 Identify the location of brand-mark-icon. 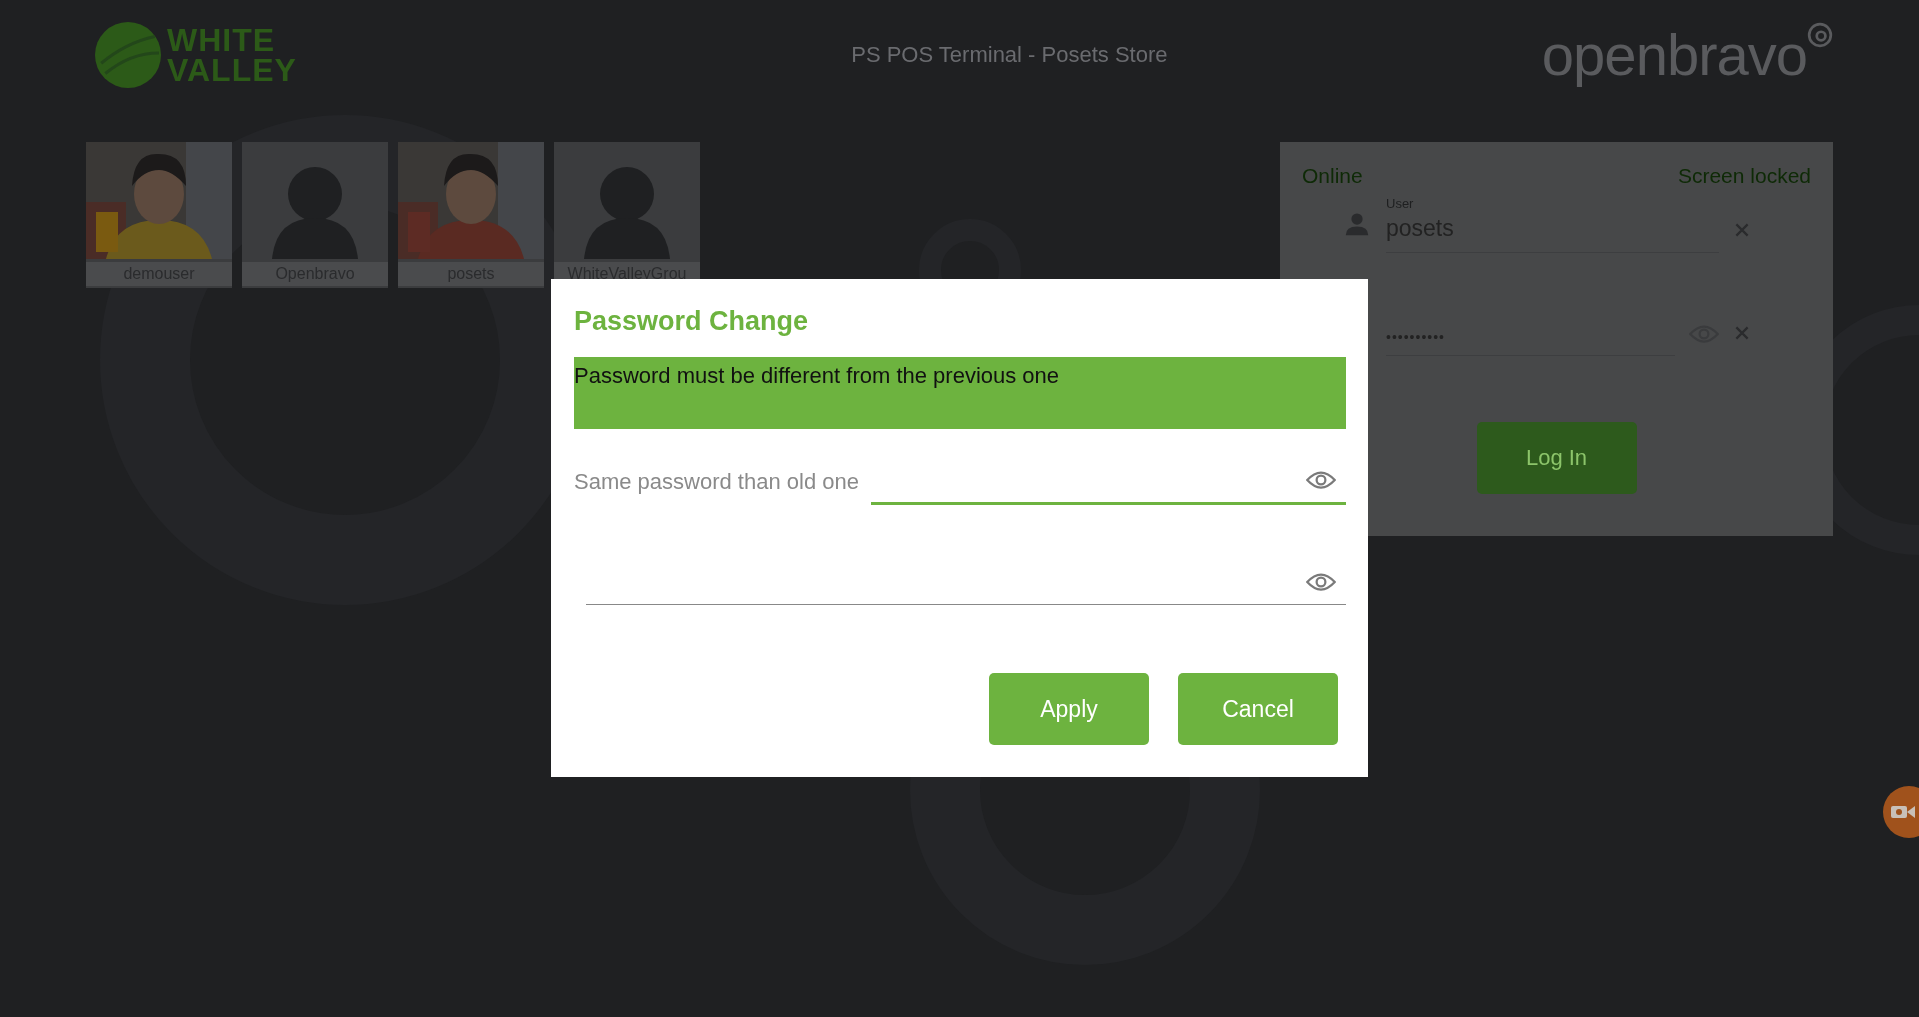
(1820, 35).